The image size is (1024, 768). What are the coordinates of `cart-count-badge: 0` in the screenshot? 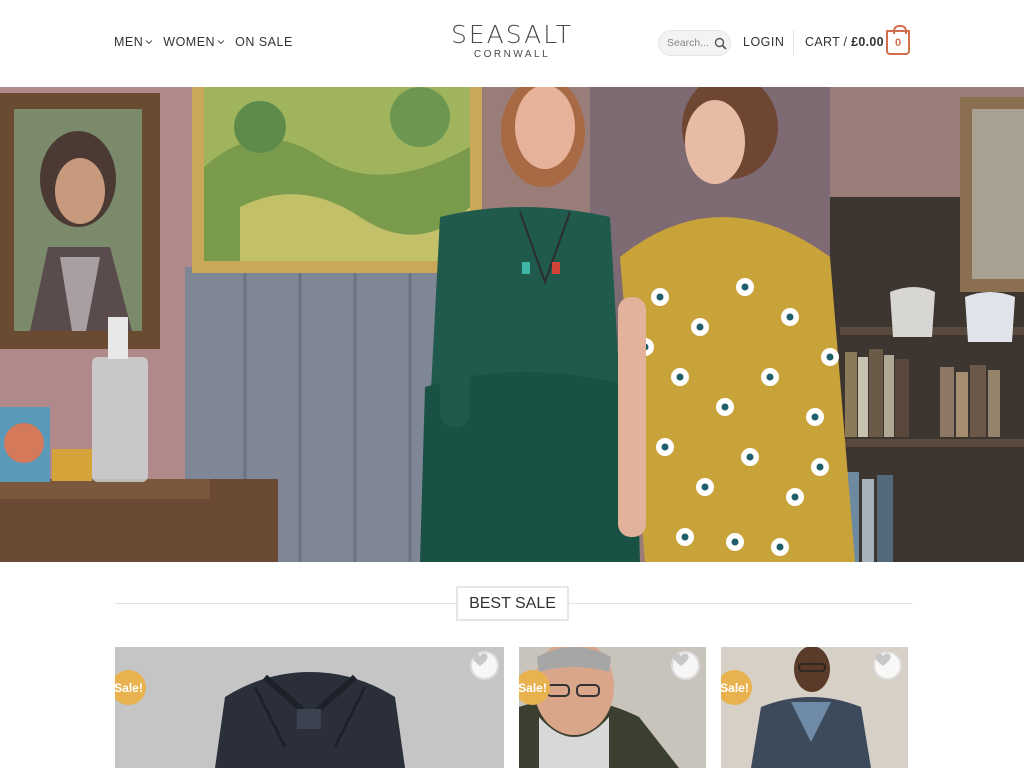 It's located at (898, 40).